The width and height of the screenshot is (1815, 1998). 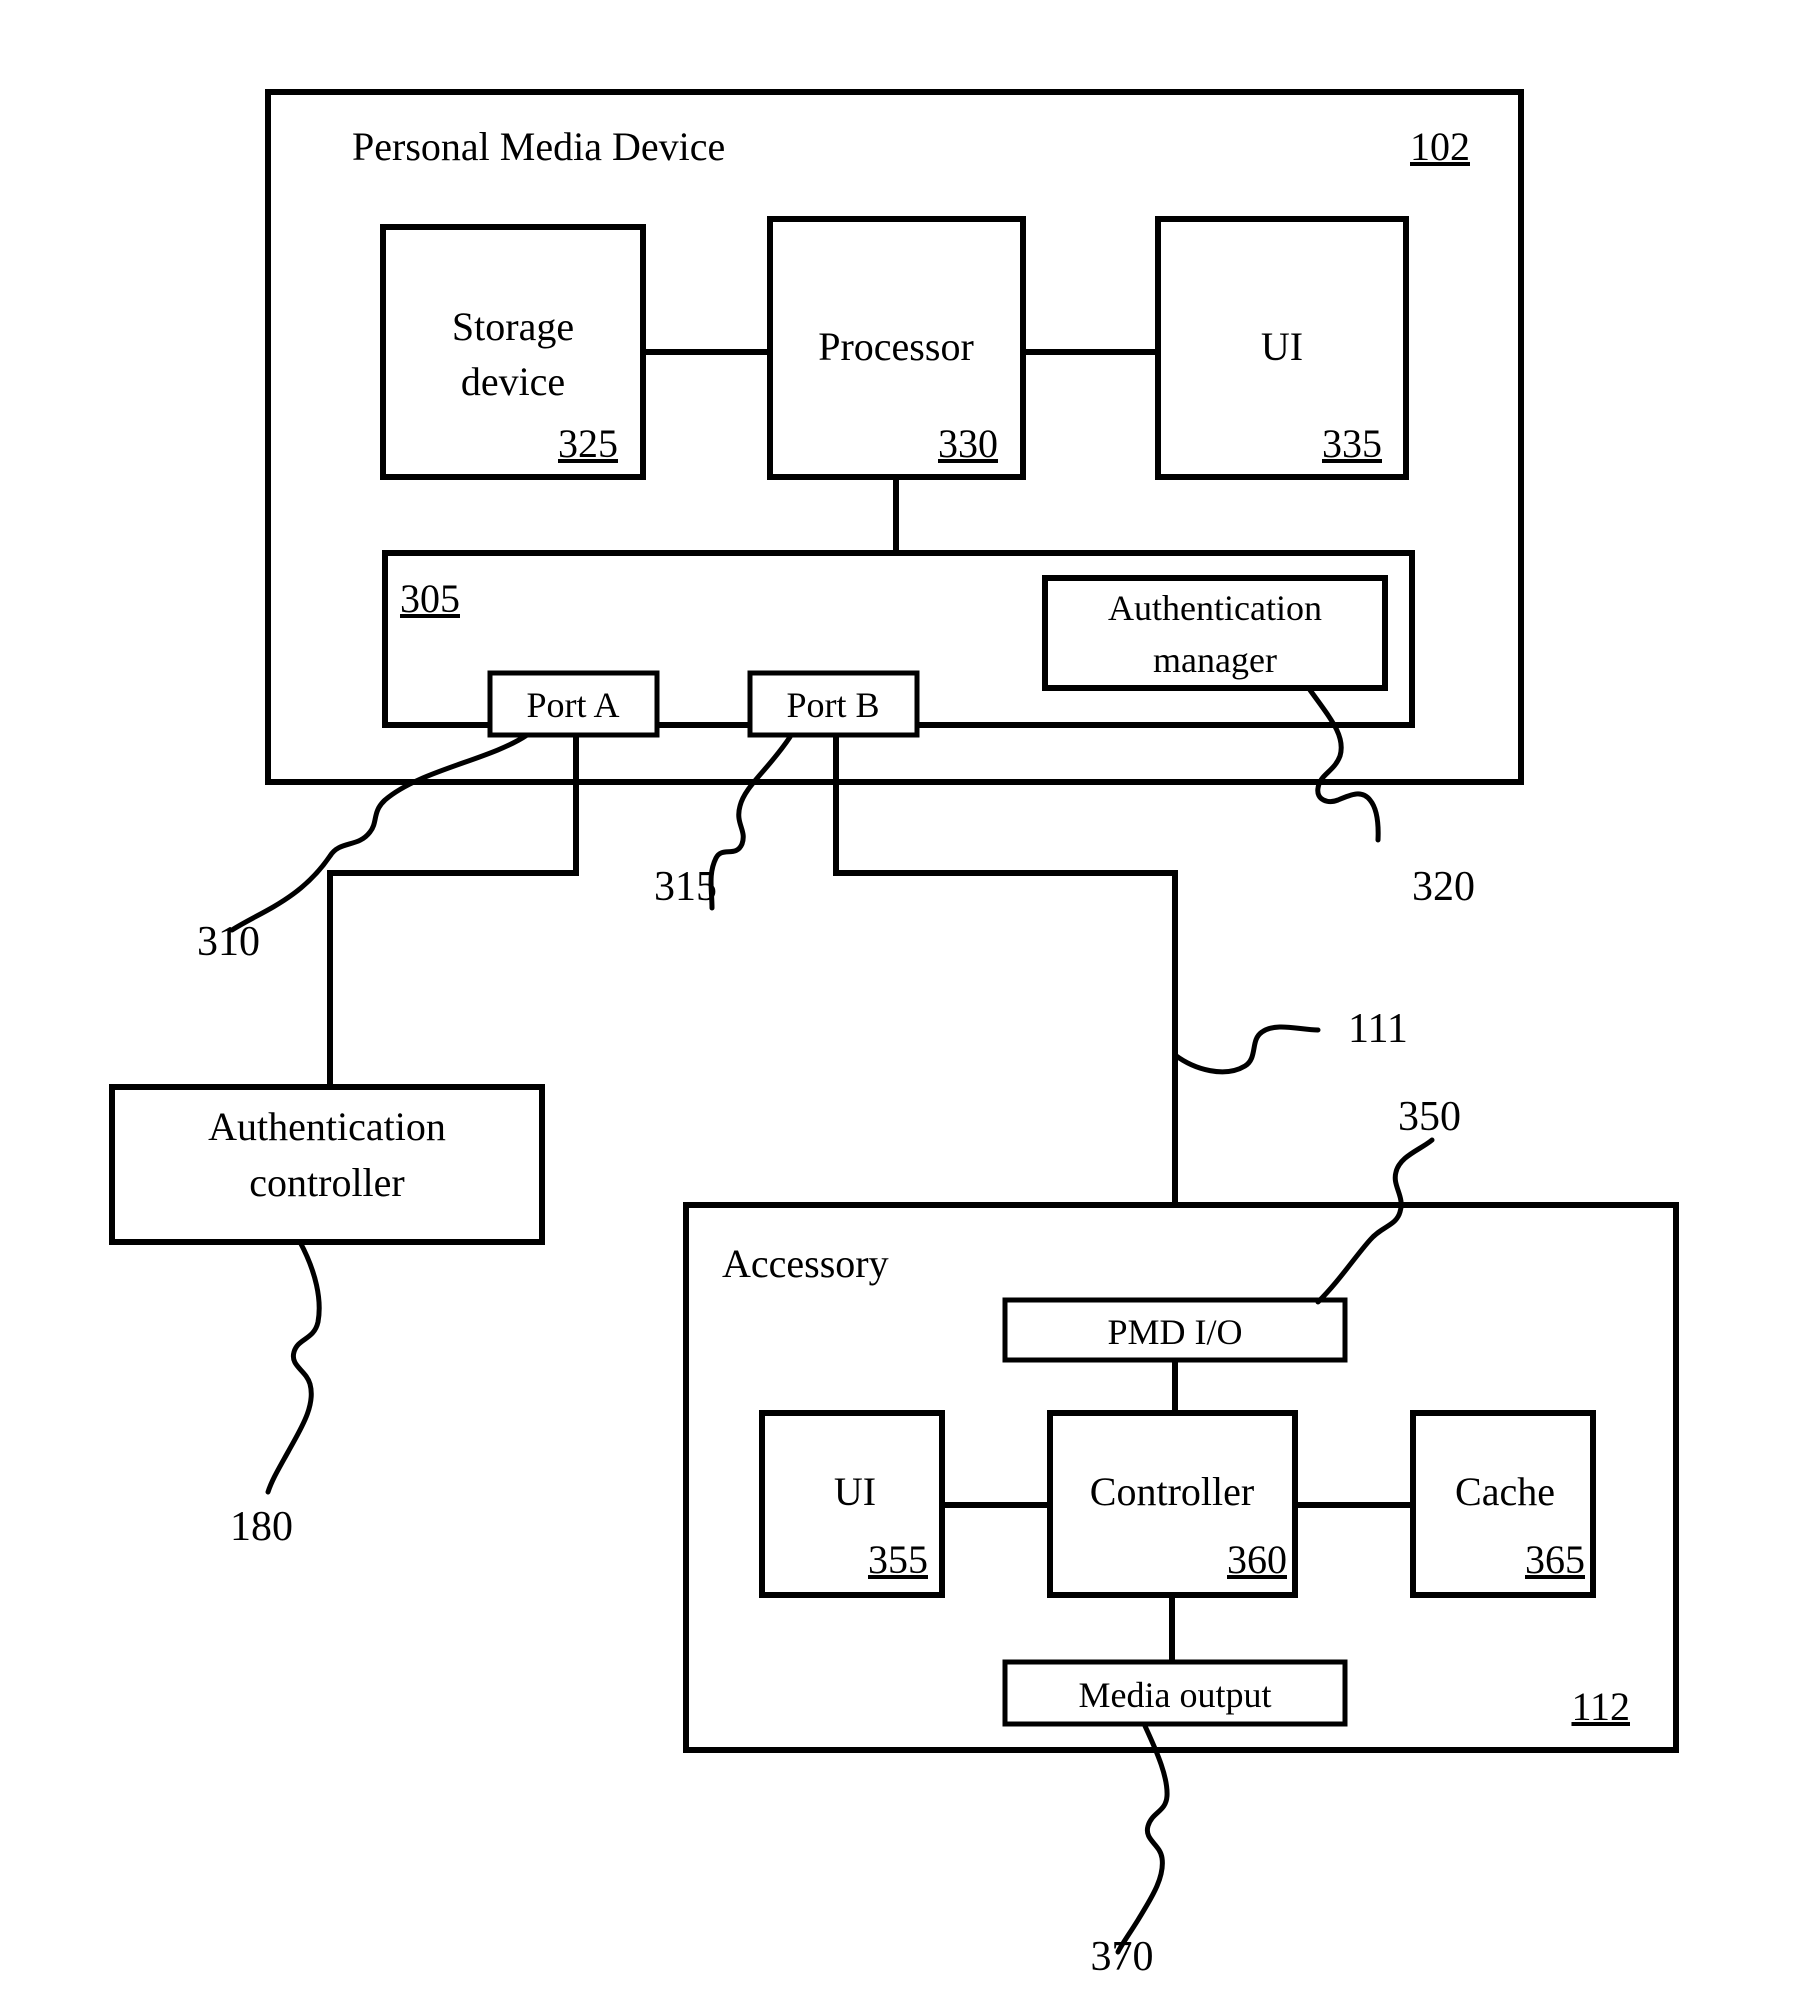 What do you see at coordinates (588, 443) in the screenshot?
I see `ref-325: 325` at bounding box center [588, 443].